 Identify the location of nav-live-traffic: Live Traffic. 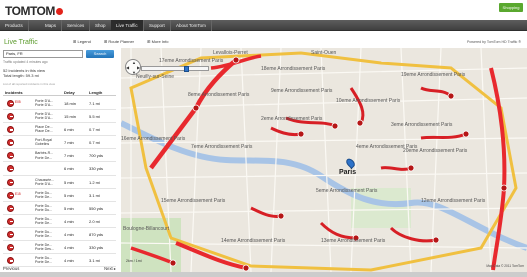
(127, 25).